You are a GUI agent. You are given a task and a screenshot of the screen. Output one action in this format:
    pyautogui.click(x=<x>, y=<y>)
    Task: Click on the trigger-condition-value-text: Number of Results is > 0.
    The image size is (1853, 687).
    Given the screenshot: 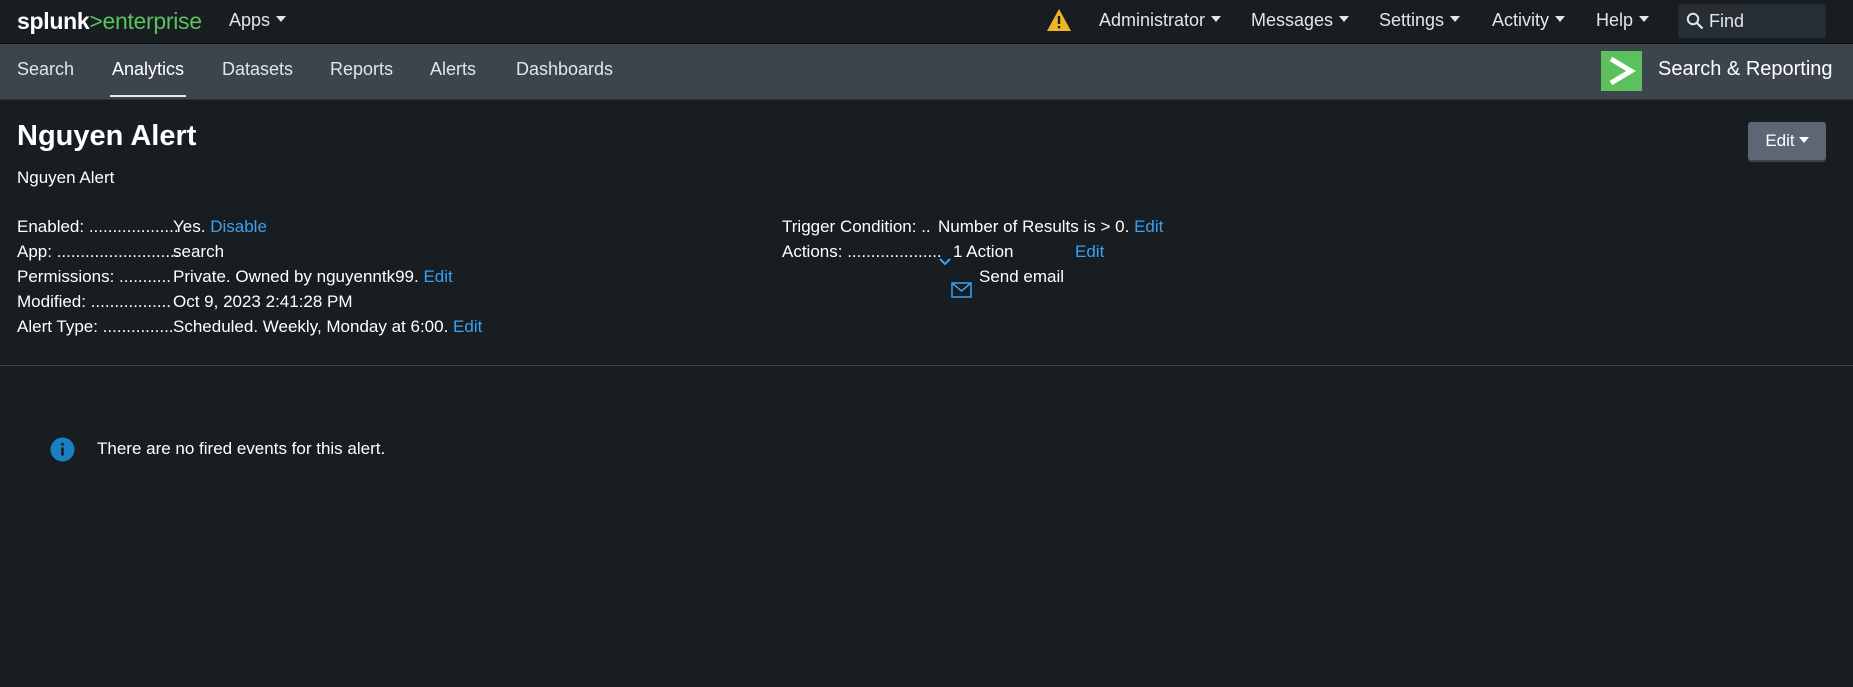 What is the action you would take?
    pyautogui.click(x=1034, y=226)
    